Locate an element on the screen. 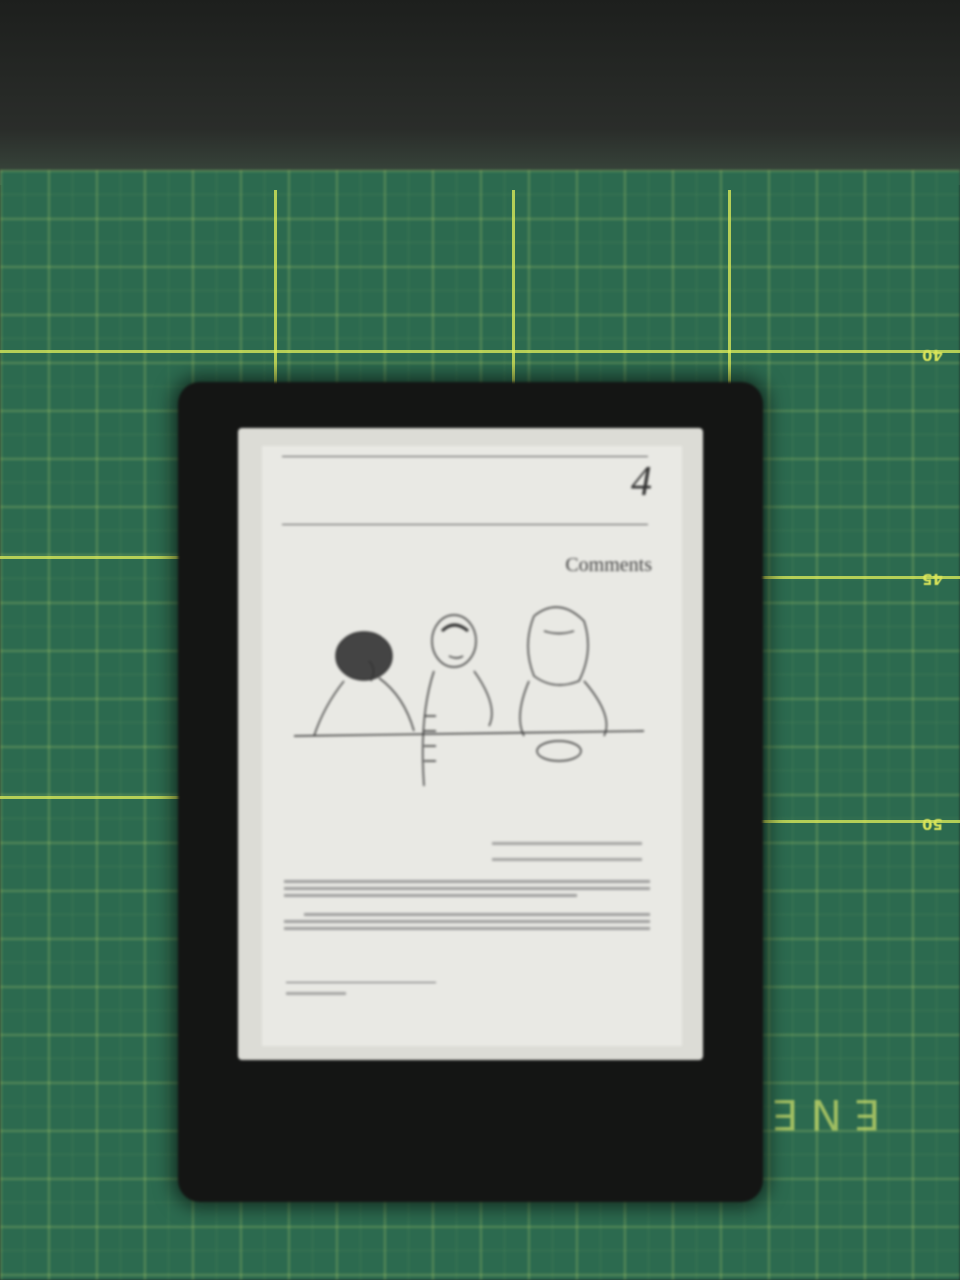 The width and height of the screenshot is (960, 1280). chapter-illustration is located at coordinates (469, 696).